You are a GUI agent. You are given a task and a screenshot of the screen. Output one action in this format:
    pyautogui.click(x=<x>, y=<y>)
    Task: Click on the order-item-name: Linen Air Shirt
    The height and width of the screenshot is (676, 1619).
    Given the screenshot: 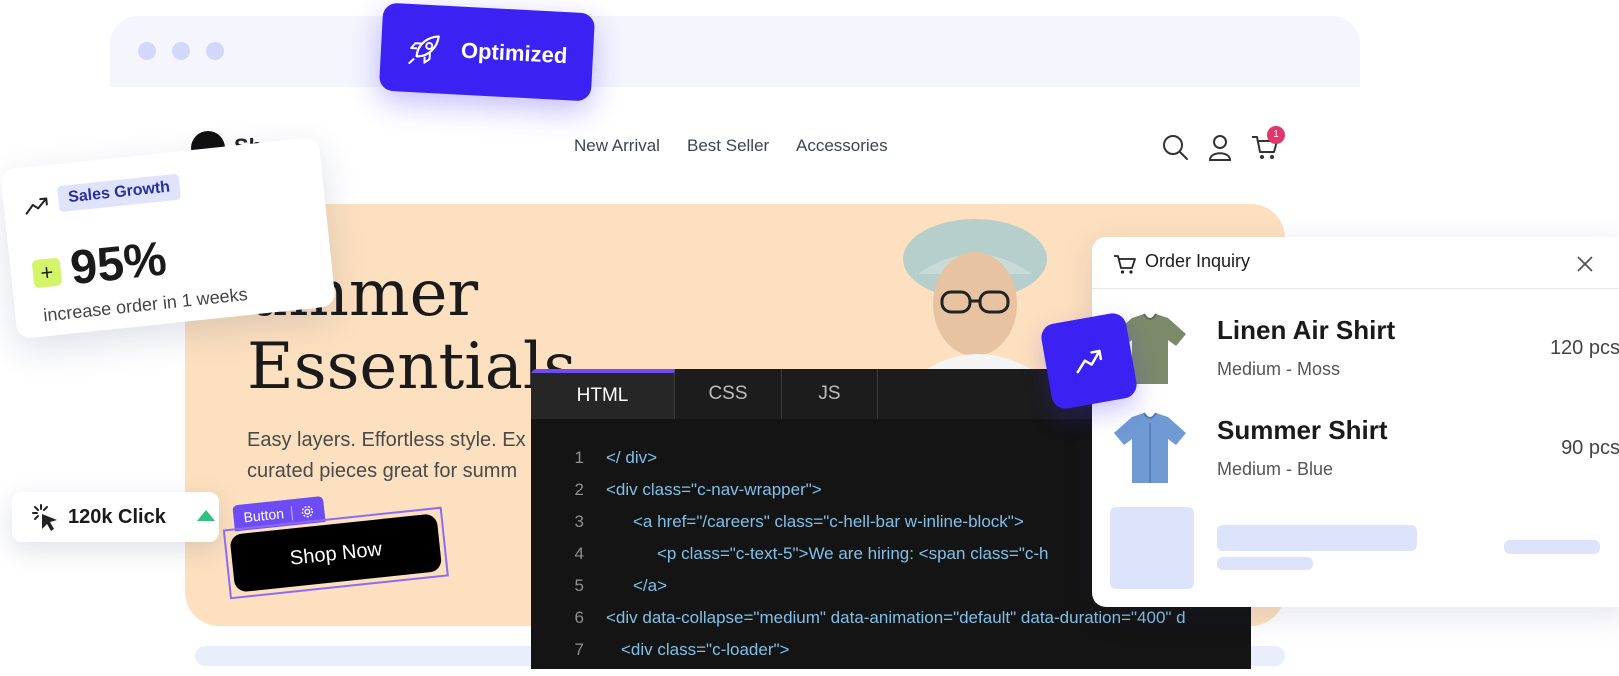 What is the action you would take?
    pyautogui.click(x=1306, y=330)
    